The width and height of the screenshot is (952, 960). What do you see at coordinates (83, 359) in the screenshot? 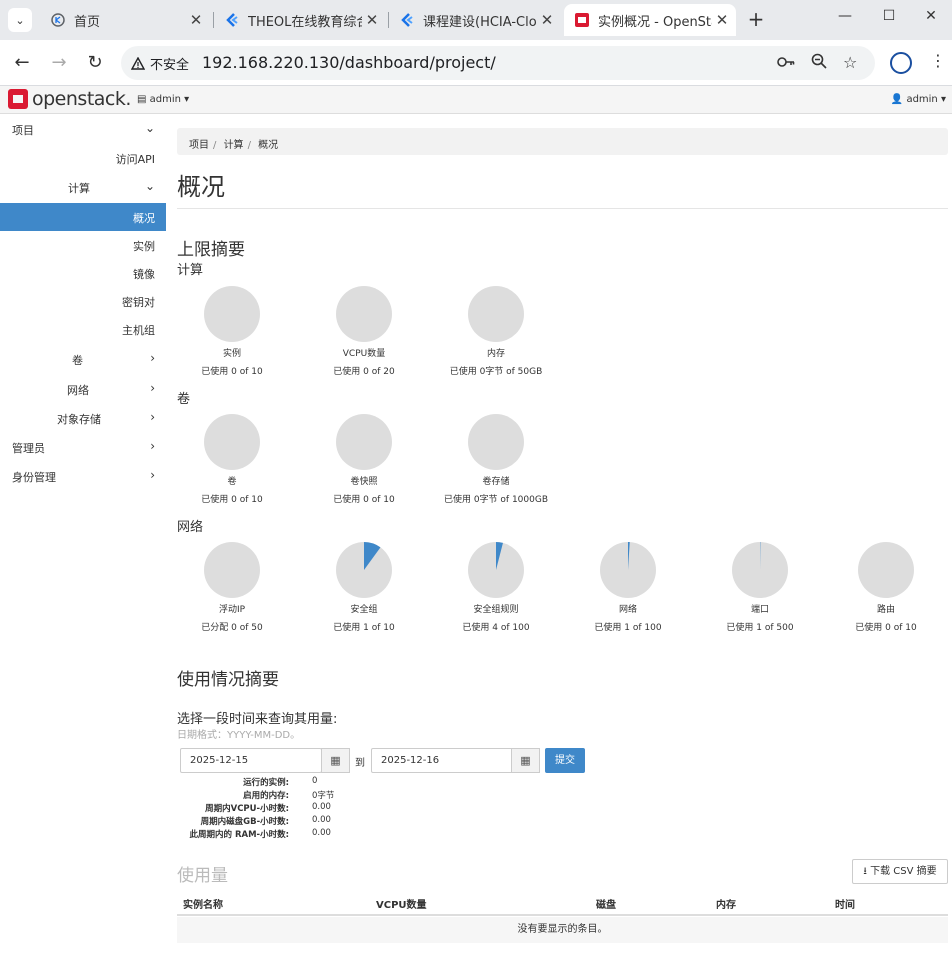
I see `sidebar-item-volumes: 卷 ›` at bounding box center [83, 359].